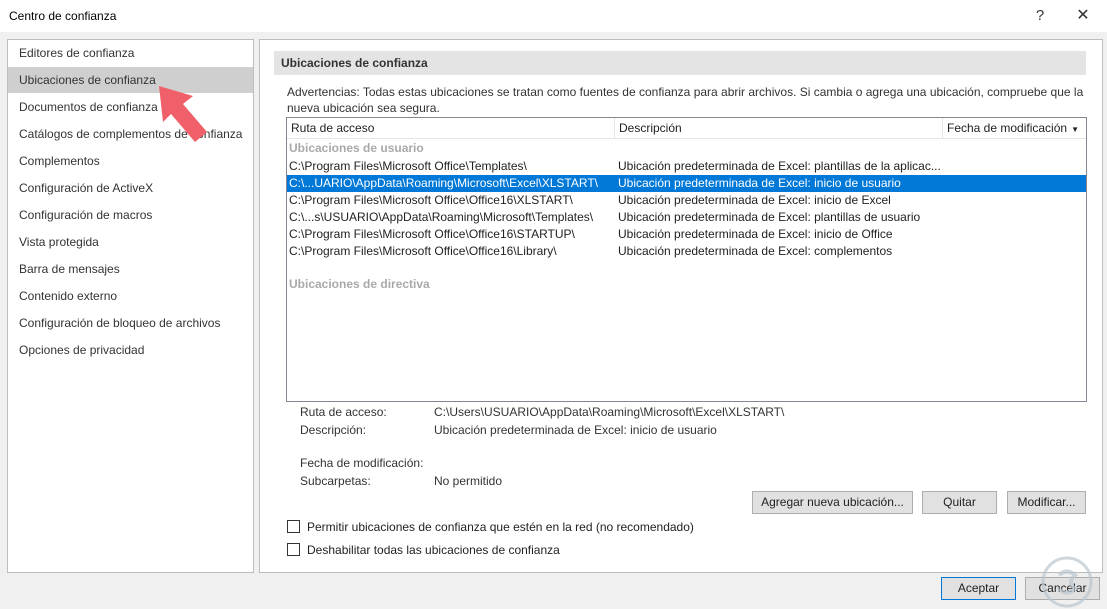 The width and height of the screenshot is (1107, 609). Describe the element at coordinates (343, 412) in the screenshot. I see `detail-path-label: Ruta de acceso:` at that location.